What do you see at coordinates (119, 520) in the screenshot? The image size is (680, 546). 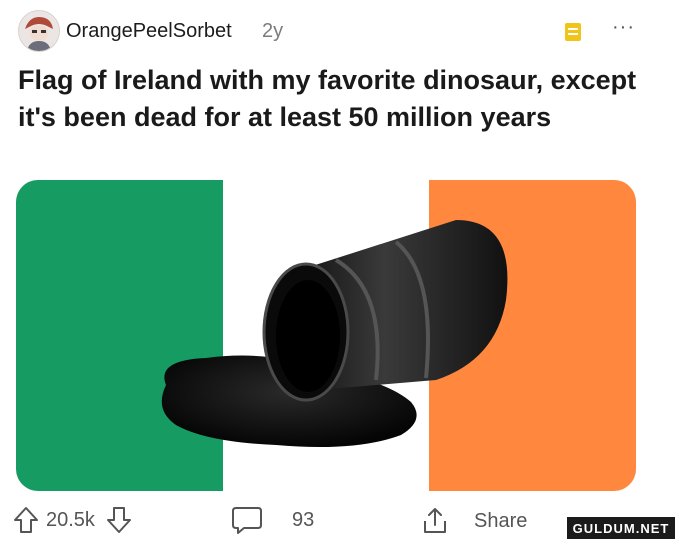 I see `downvote-icon` at bounding box center [119, 520].